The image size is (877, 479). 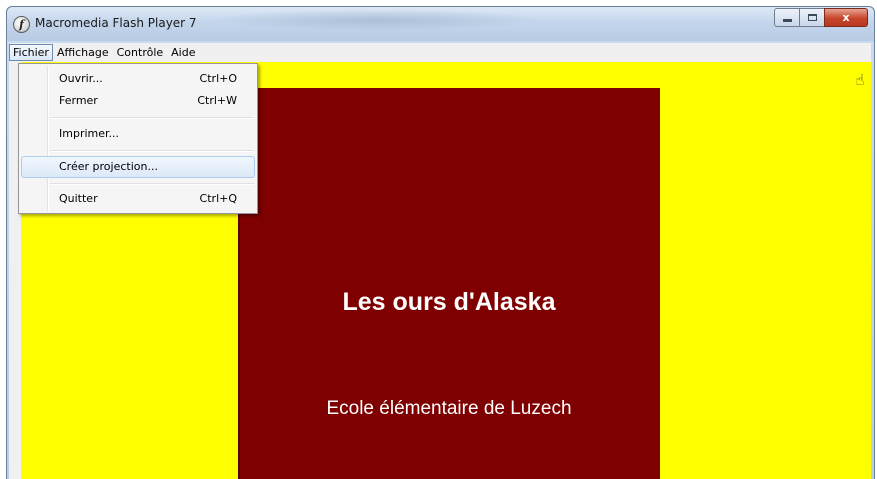 I want to click on menu-item-label: Fermer, so click(x=78, y=100).